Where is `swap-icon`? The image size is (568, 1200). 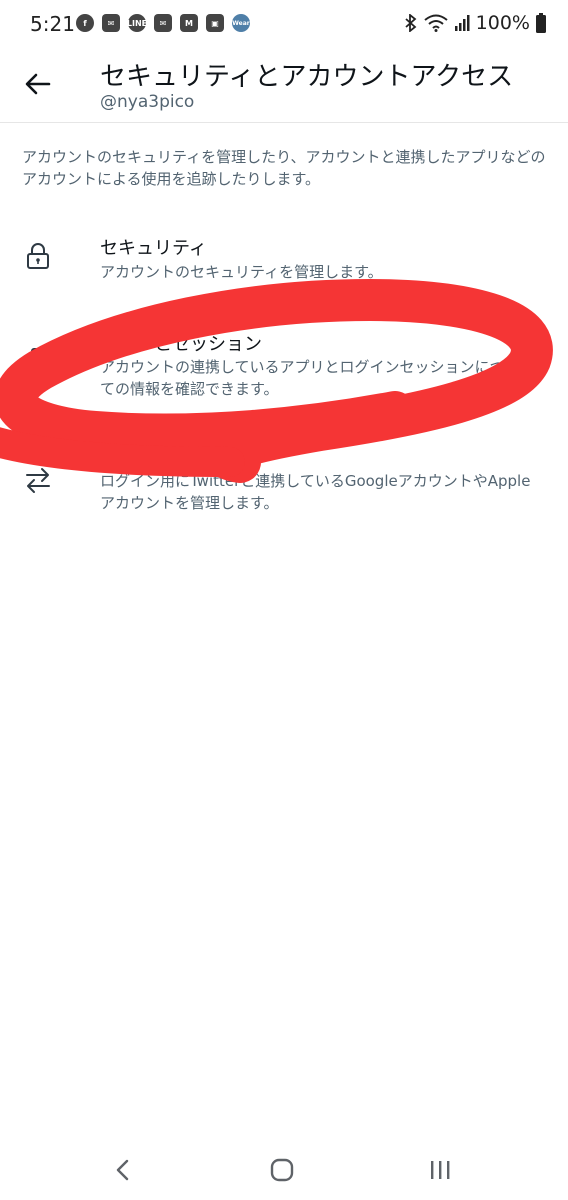
swap-icon is located at coordinates (38, 480).